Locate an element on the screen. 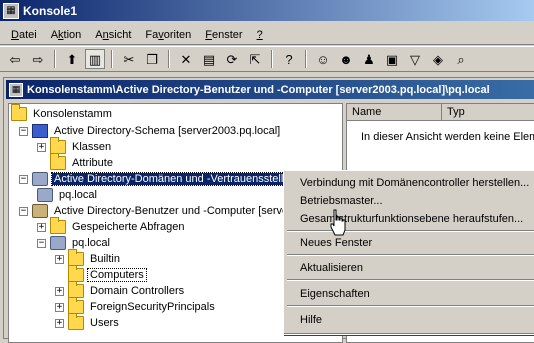 The image size is (534, 343). tree-item-root: Konsolenstamm is located at coordinates (62, 113).